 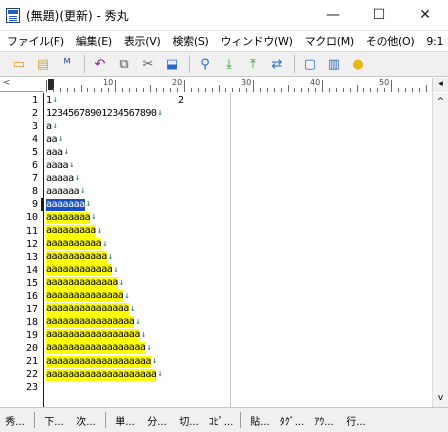 I want to click on line-number: 1, so click(x=19, y=100).